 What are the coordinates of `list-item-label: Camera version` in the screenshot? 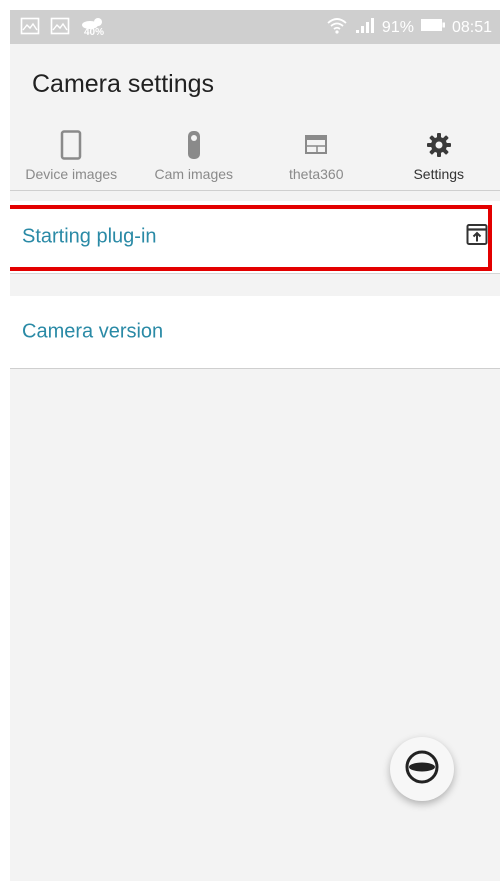 It's located at (93, 331).